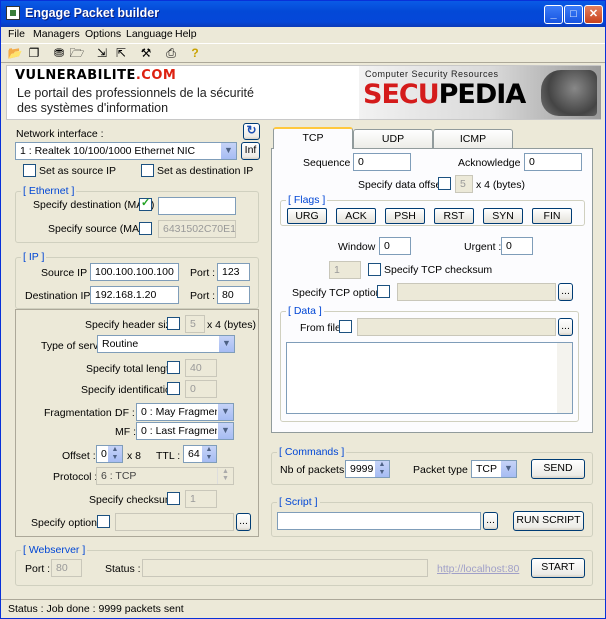  Describe the element at coordinates (173, 388) in the screenshot. I see `identification-checkbox` at that location.